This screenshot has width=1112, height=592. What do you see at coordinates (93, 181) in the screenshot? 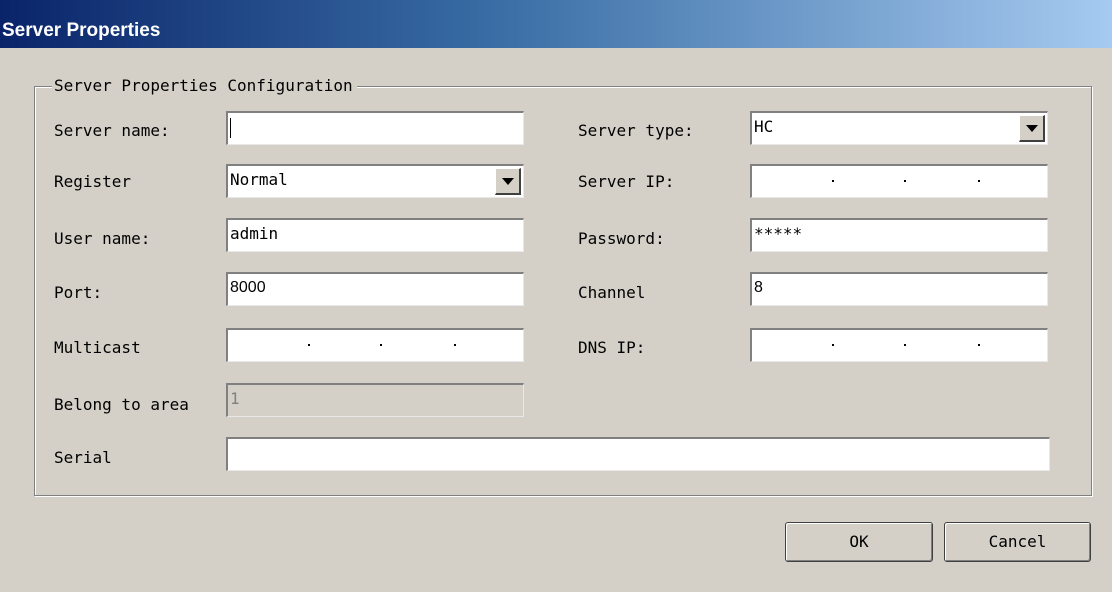
I see `register-label: Register` at bounding box center [93, 181].